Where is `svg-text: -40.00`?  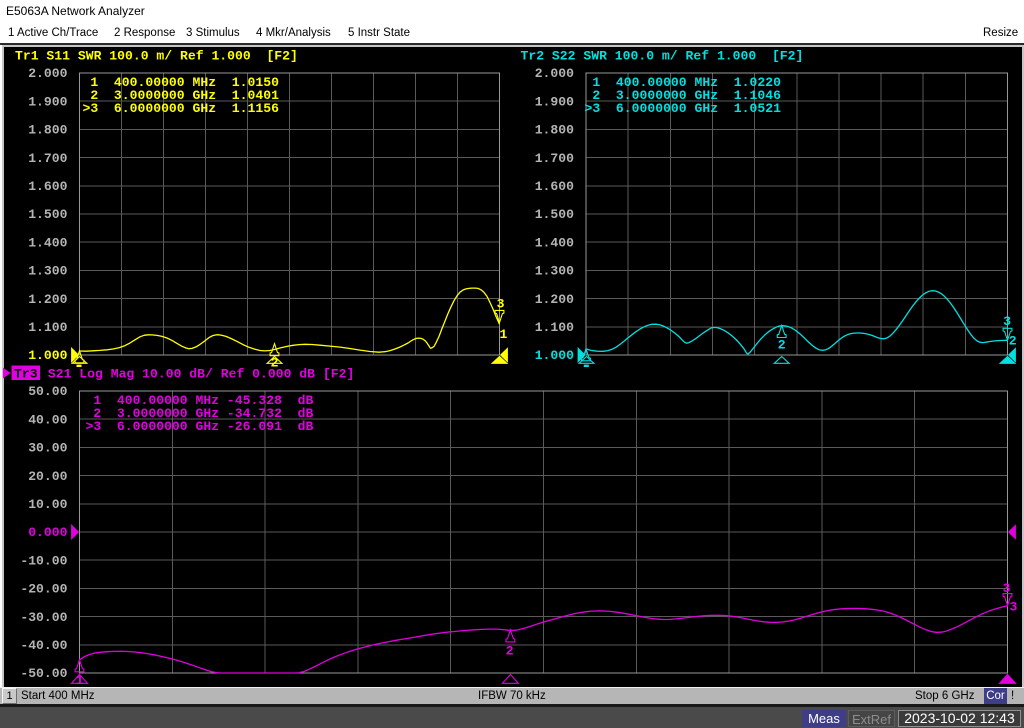
svg-text: -40.00 is located at coordinates (43, 645).